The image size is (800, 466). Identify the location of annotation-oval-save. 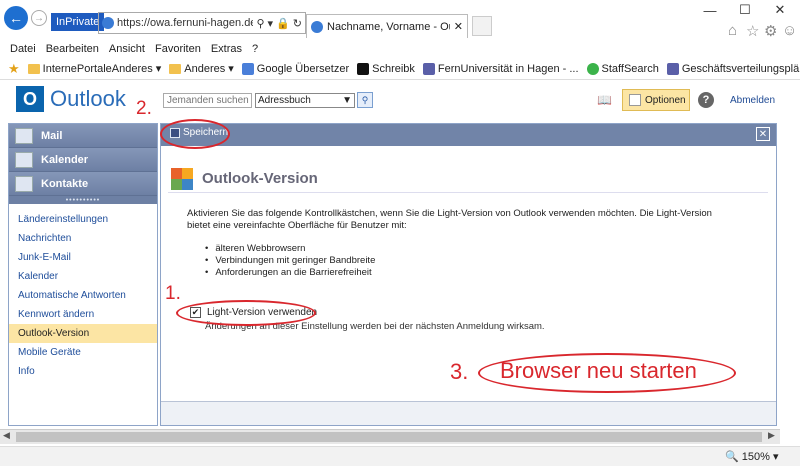
(195, 134).